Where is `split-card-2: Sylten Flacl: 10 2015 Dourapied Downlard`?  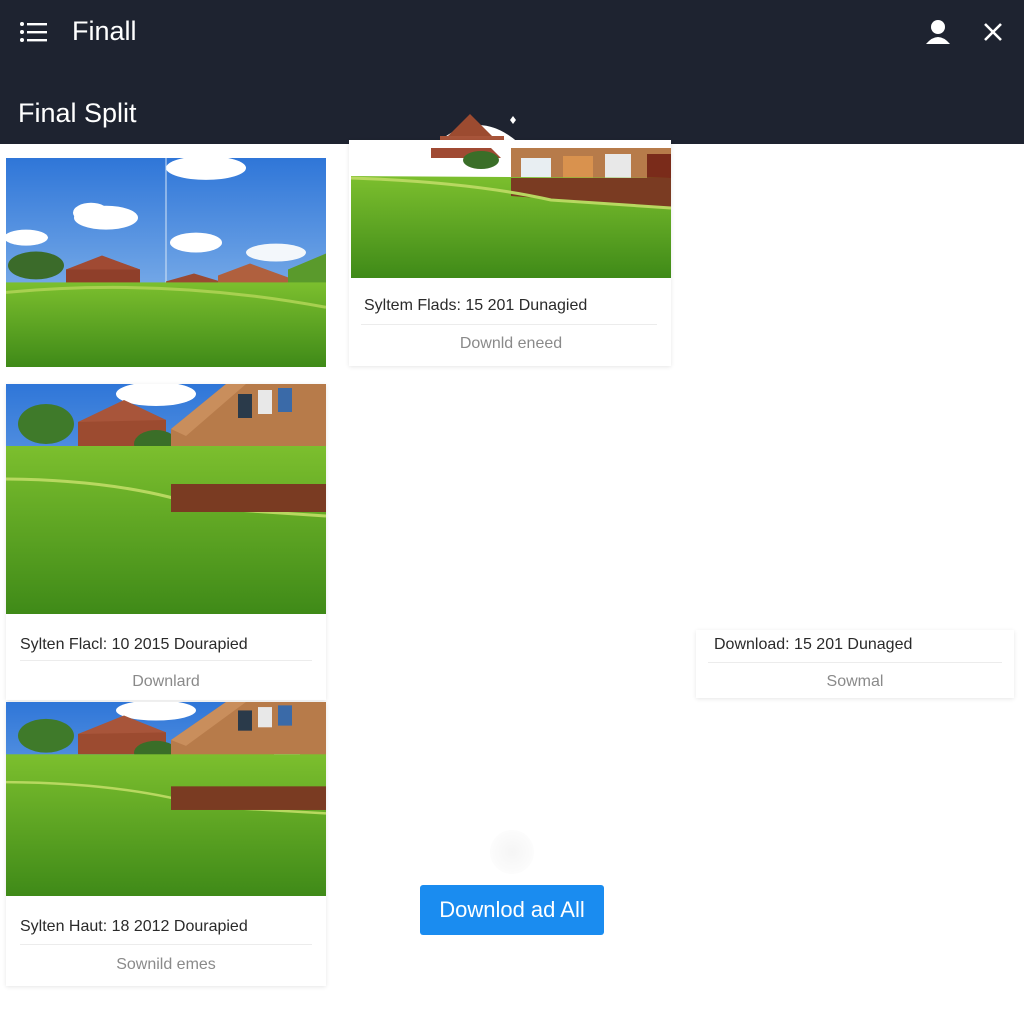
split-card-2: Sylten Flacl: 10 2015 Dourapied Downlard is located at coordinates (166, 542).